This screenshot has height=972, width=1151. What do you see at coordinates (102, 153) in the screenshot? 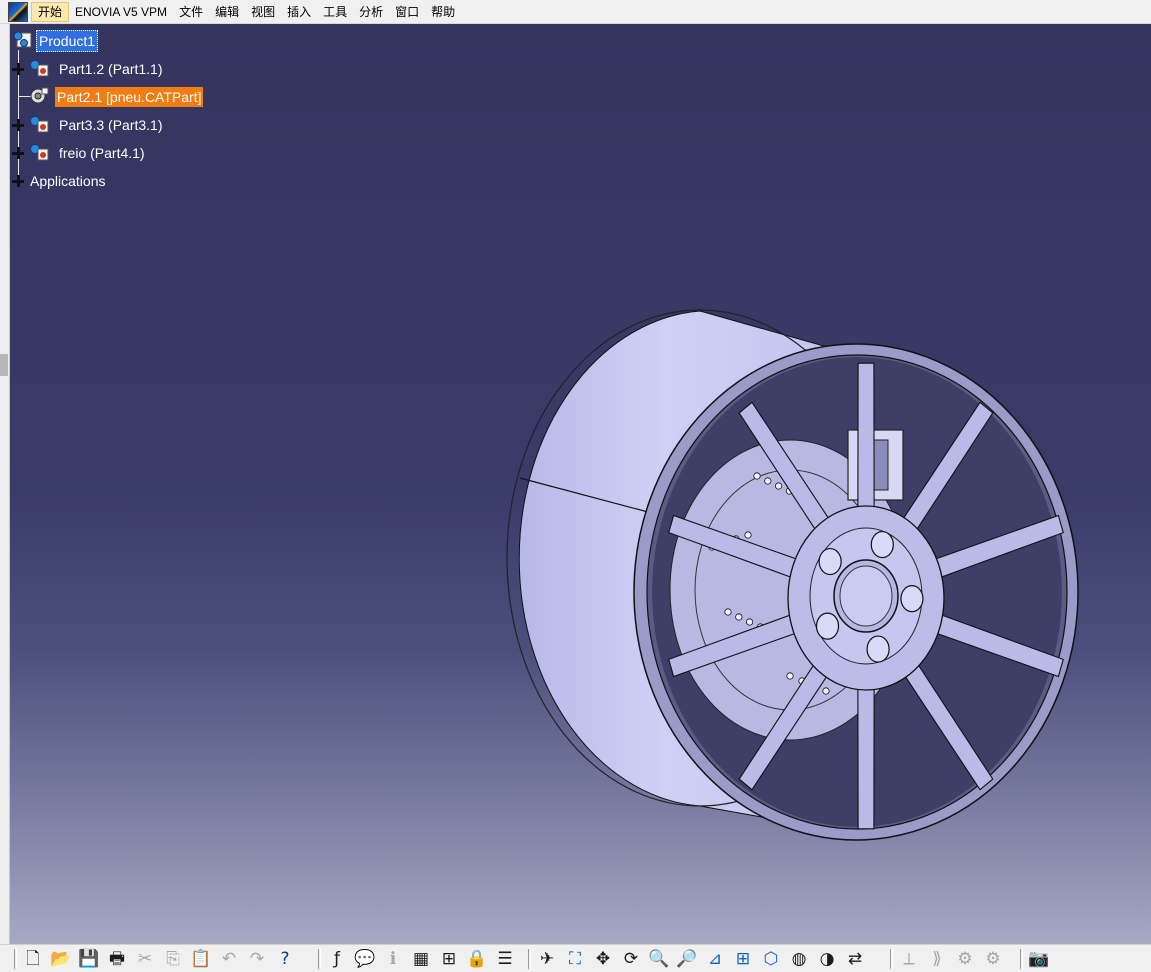
I see `tree-node-label: freio (Part4.1)` at bounding box center [102, 153].